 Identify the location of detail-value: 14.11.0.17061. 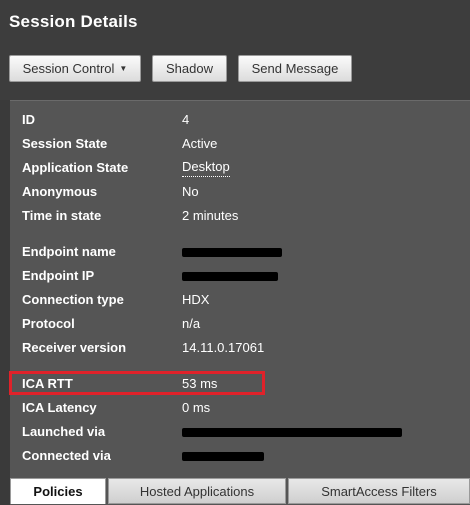
(223, 347).